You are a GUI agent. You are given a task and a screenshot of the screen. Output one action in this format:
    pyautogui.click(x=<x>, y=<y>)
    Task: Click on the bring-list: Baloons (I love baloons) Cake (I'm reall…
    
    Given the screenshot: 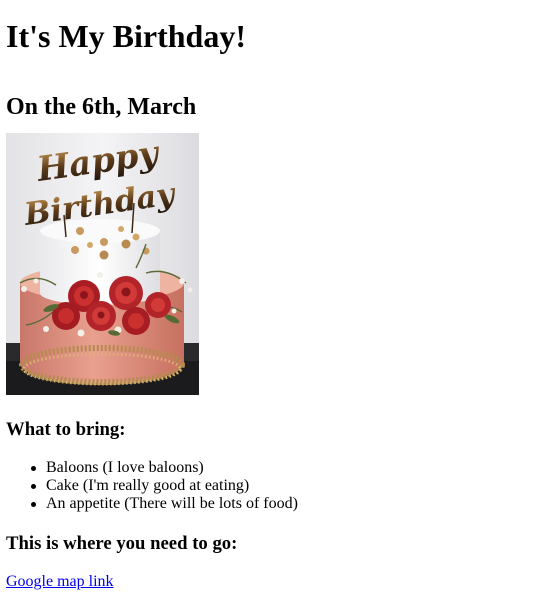 What is the action you would take?
    pyautogui.click(x=269, y=486)
    